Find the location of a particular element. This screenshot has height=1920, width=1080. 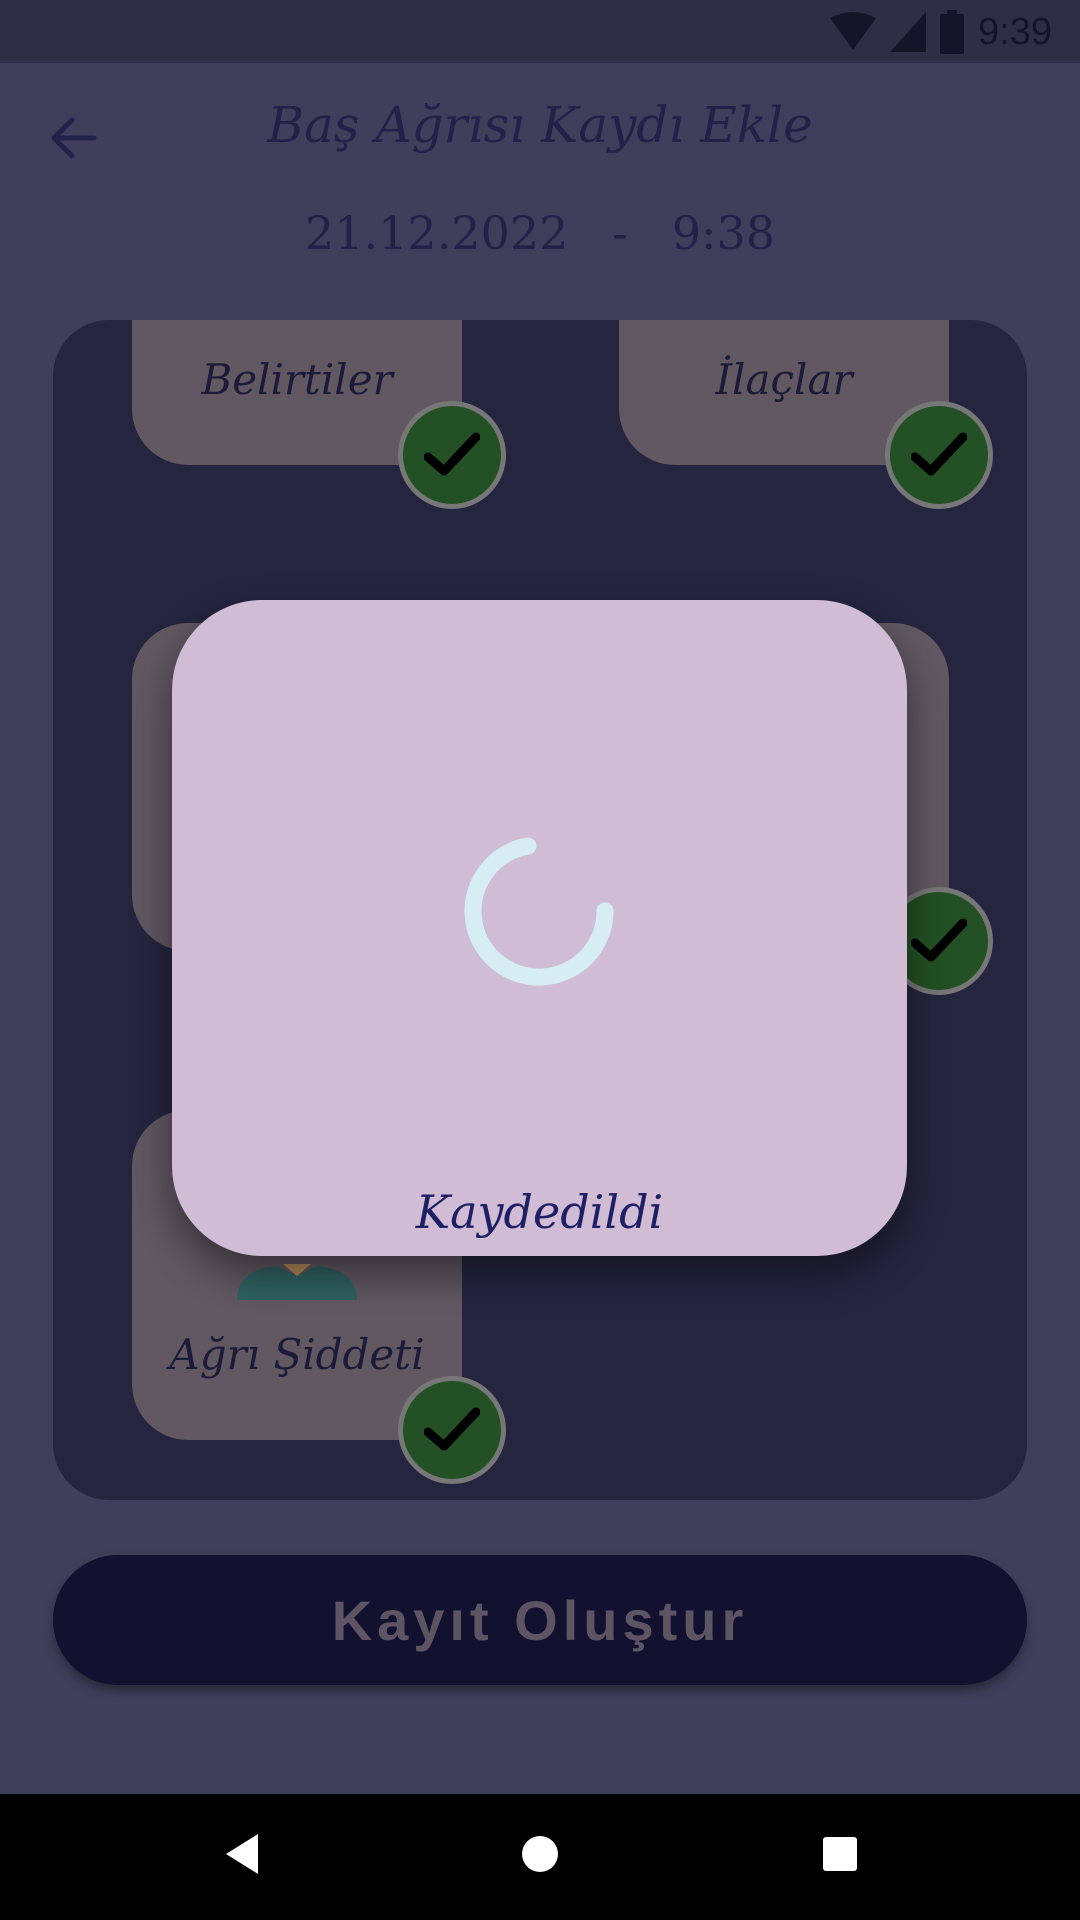

card-label-belirtiler: Belirtiler is located at coordinates (297, 379).